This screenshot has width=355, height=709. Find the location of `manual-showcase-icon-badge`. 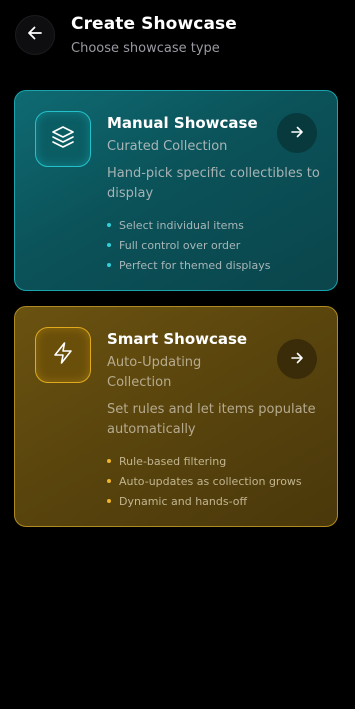

manual-showcase-icon-badge is located at coordinates (63, 139).